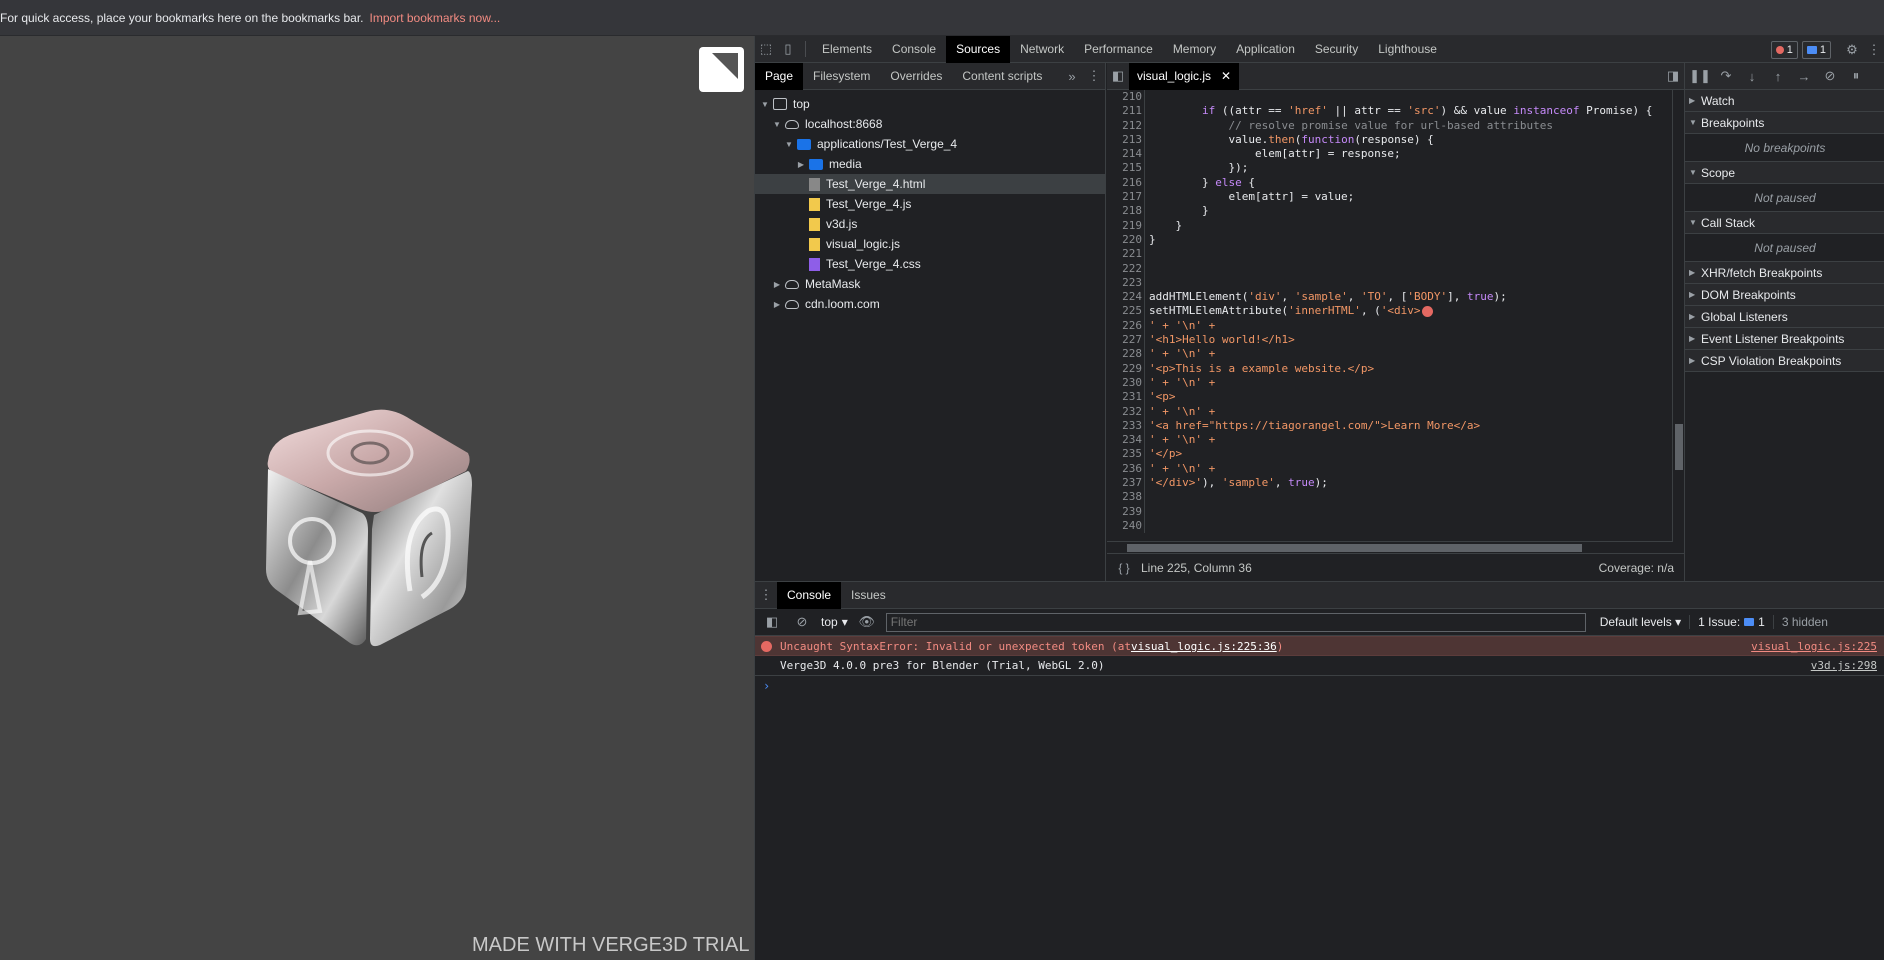 The width and height of the screenshot is (1884, 960). Describe the element at coordinates (1817, 646) in the screenshot. I see `message-source-link: visual_logic.js:225` at that location.